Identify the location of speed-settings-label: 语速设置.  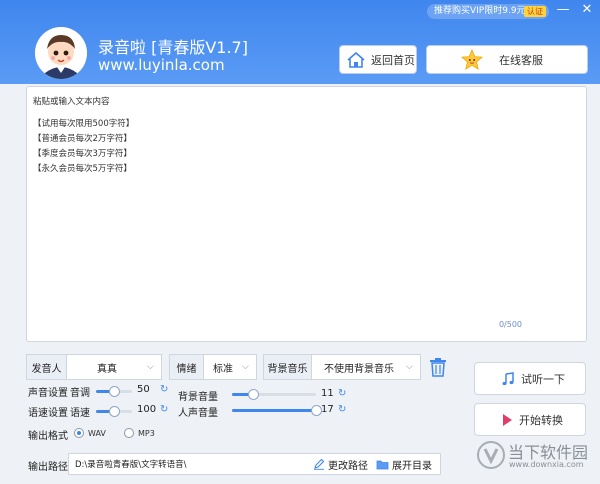
(48, 413).